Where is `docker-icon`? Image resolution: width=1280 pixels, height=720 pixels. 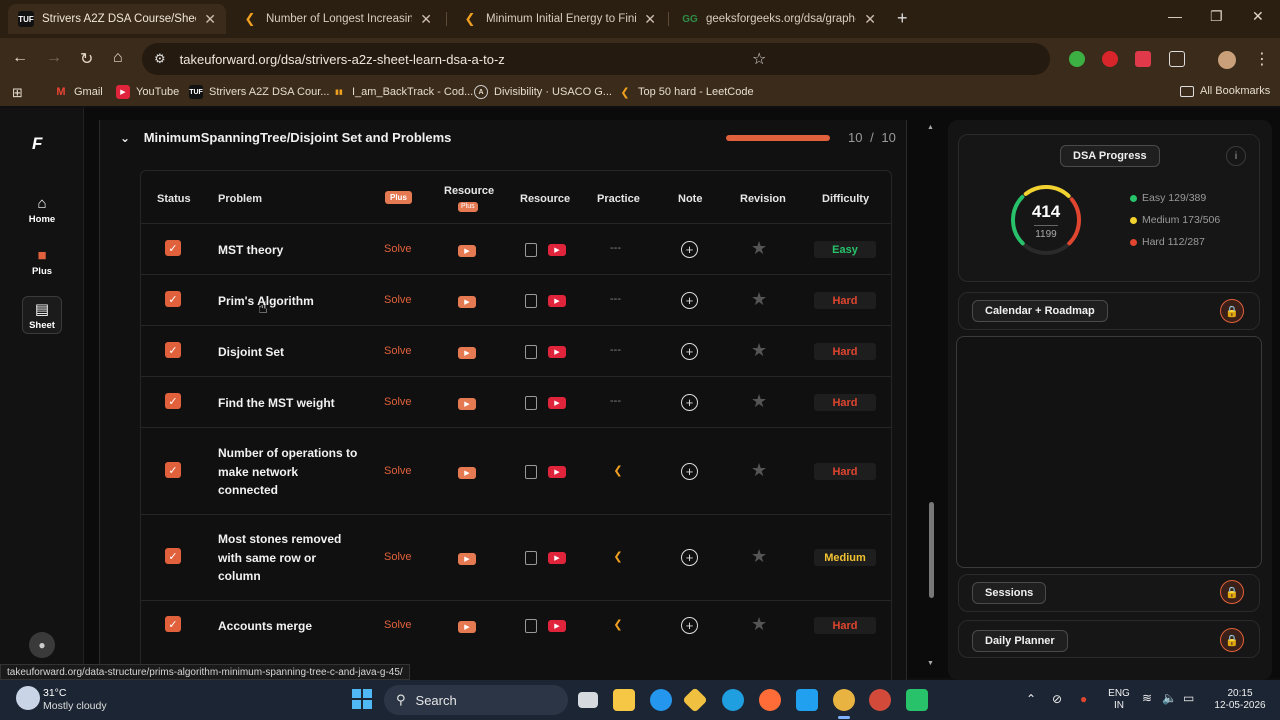 docker-icon is located at coordinates (661, 700).